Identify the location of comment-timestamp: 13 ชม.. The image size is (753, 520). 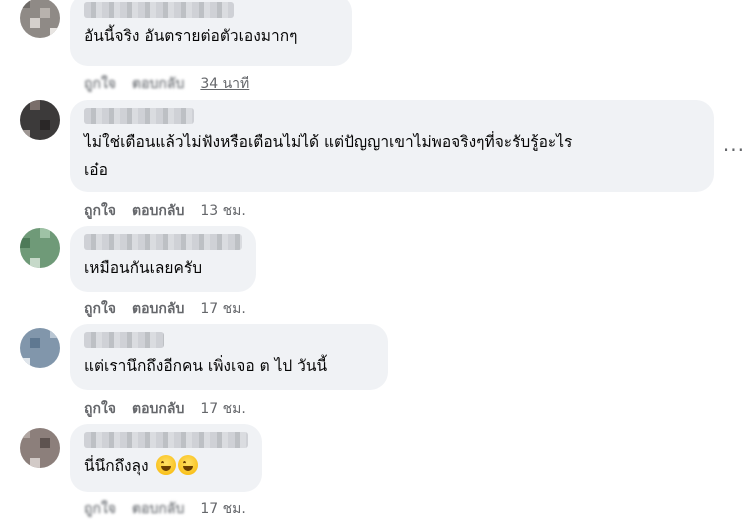
(222, 211).